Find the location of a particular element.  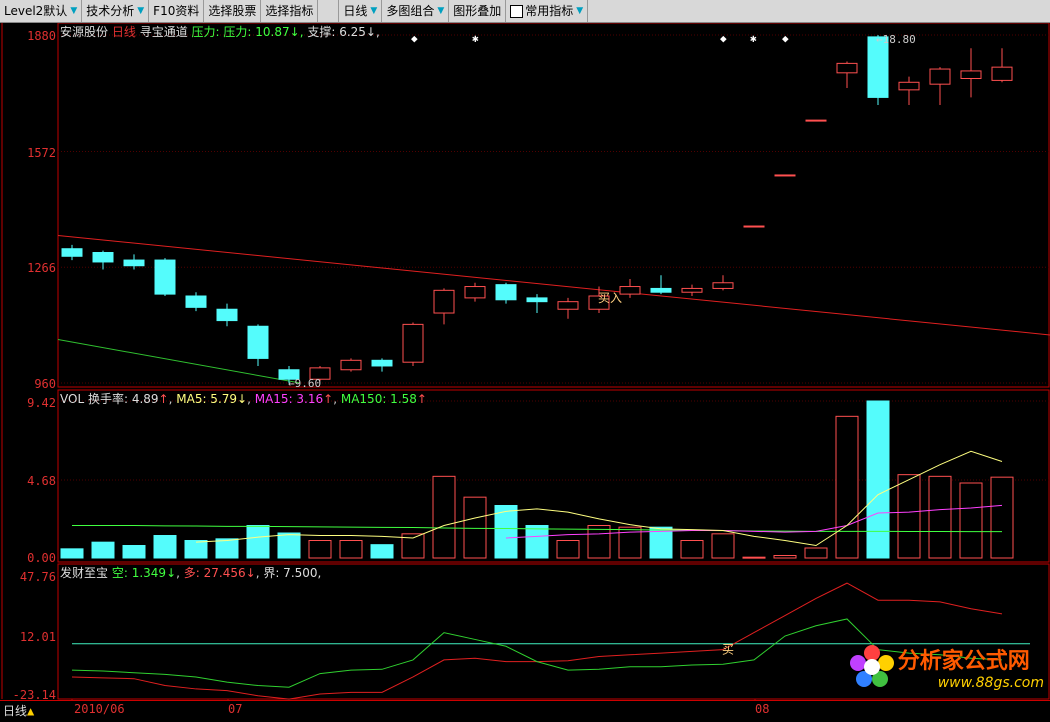

logo-url: www.88gs.com is located at coordinates (990, 683).